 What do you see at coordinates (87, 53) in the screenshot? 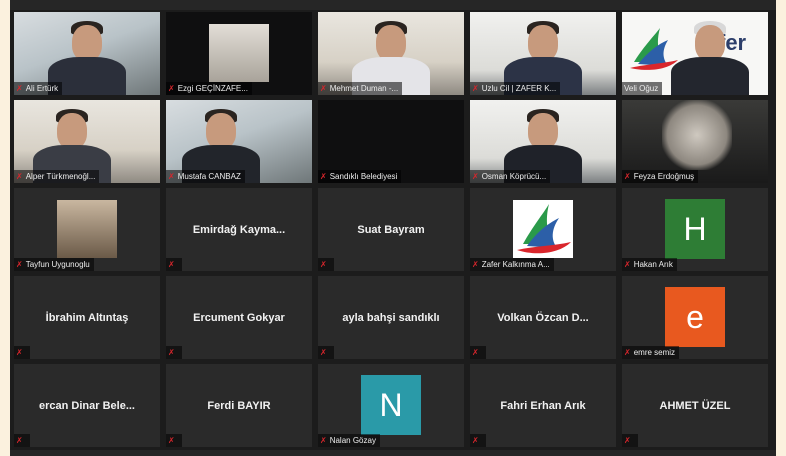
I see `participant-tile: ✗ Ali Ertürk` at bounding box center [87, 53].